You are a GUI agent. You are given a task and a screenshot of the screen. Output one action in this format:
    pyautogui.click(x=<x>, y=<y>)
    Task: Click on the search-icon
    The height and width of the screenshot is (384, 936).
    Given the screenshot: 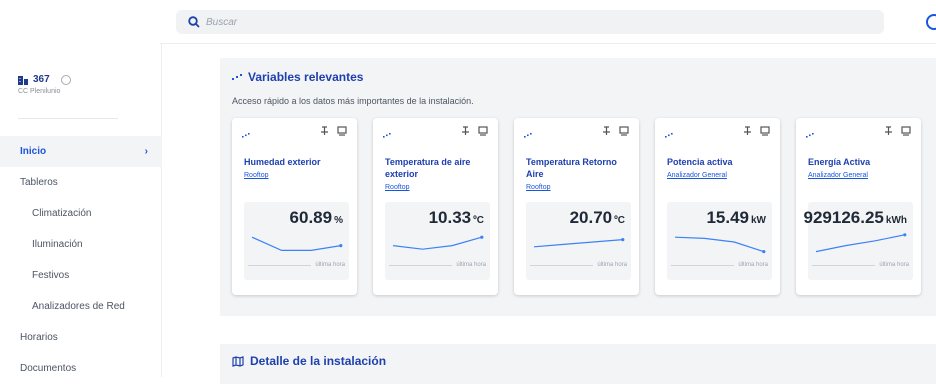 What is the action you would take?
    pyautogui.click(x=194, y=22)
    